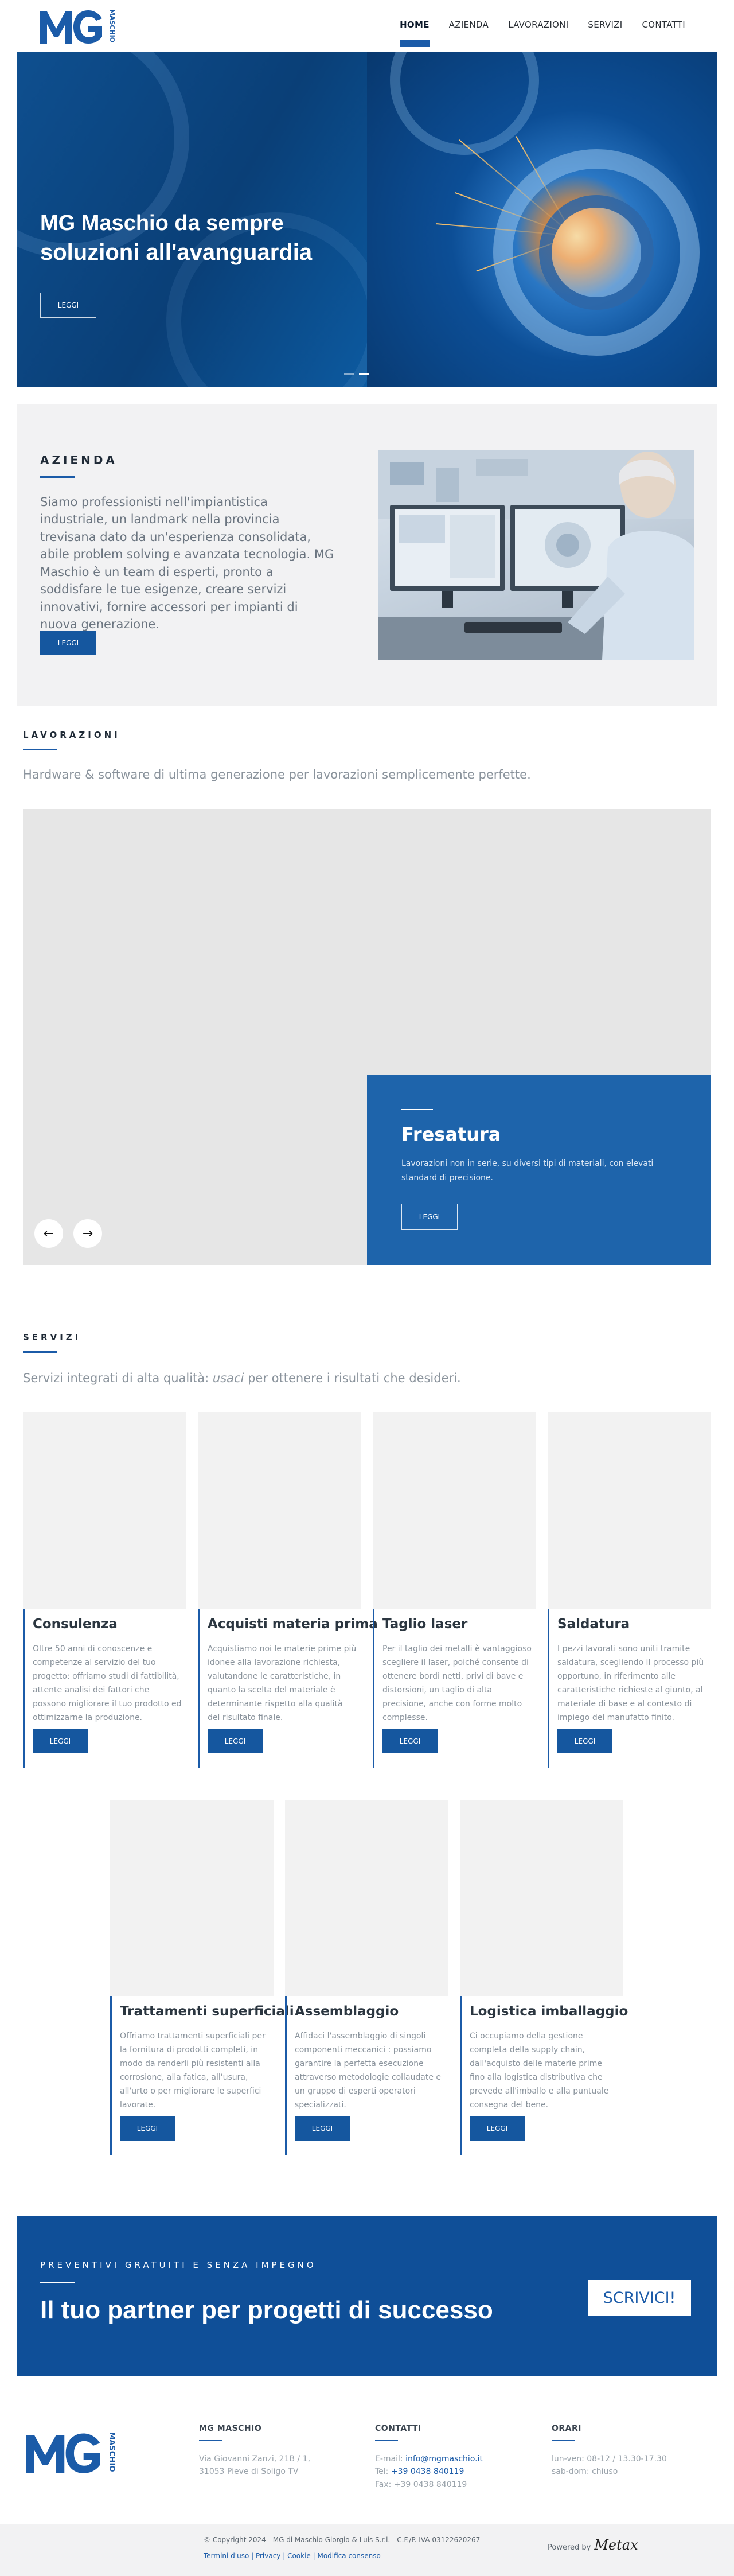 Image resolution: width=734 pixels, height=2576 pixels. Describe the element at coordinates (52, 1337) in the screenshot. I see `servizi-label: SERVIZI` at that location.